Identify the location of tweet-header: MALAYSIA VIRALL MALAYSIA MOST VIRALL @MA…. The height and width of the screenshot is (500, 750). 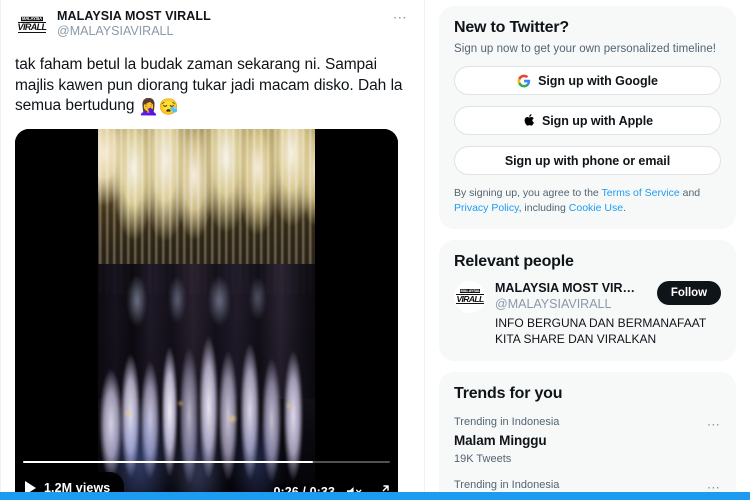
(212, 24).